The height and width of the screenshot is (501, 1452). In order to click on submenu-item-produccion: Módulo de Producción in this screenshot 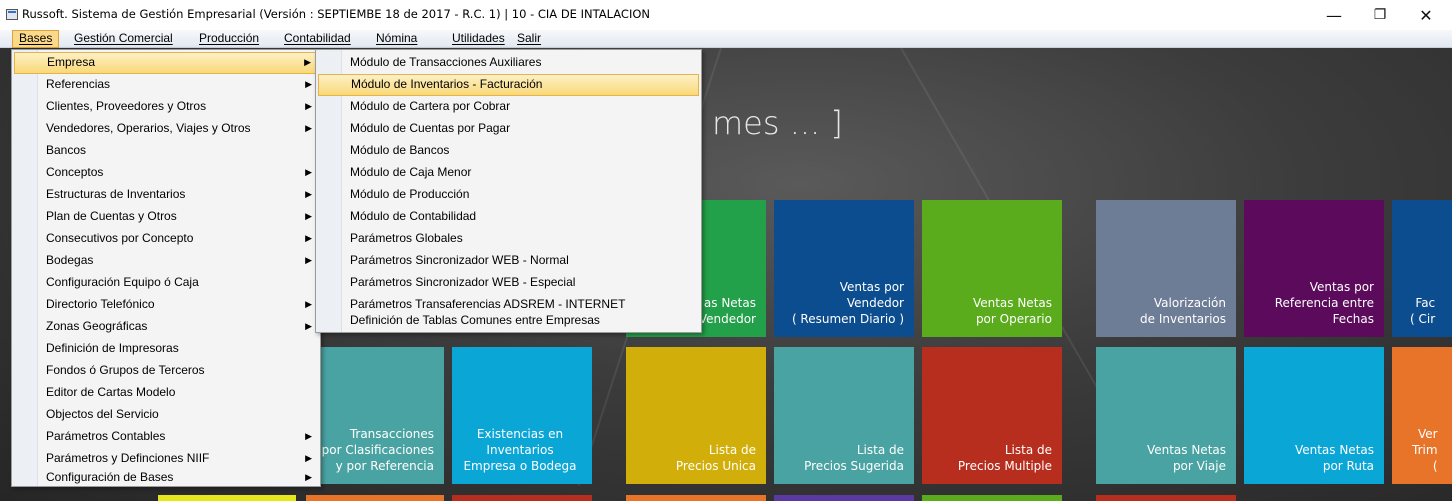, I will do `click(508, 195)`.